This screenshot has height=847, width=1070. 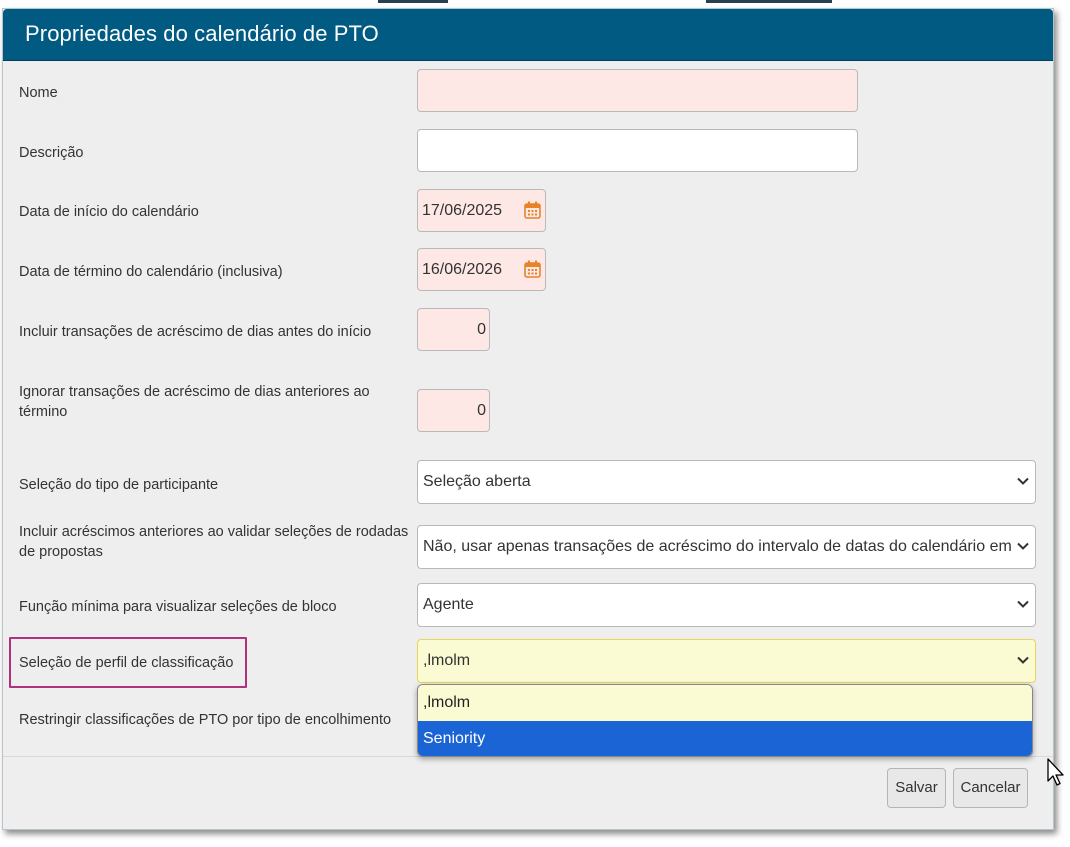 I want to click on incluir-antes-value: 0, so click(x=481, y=329).